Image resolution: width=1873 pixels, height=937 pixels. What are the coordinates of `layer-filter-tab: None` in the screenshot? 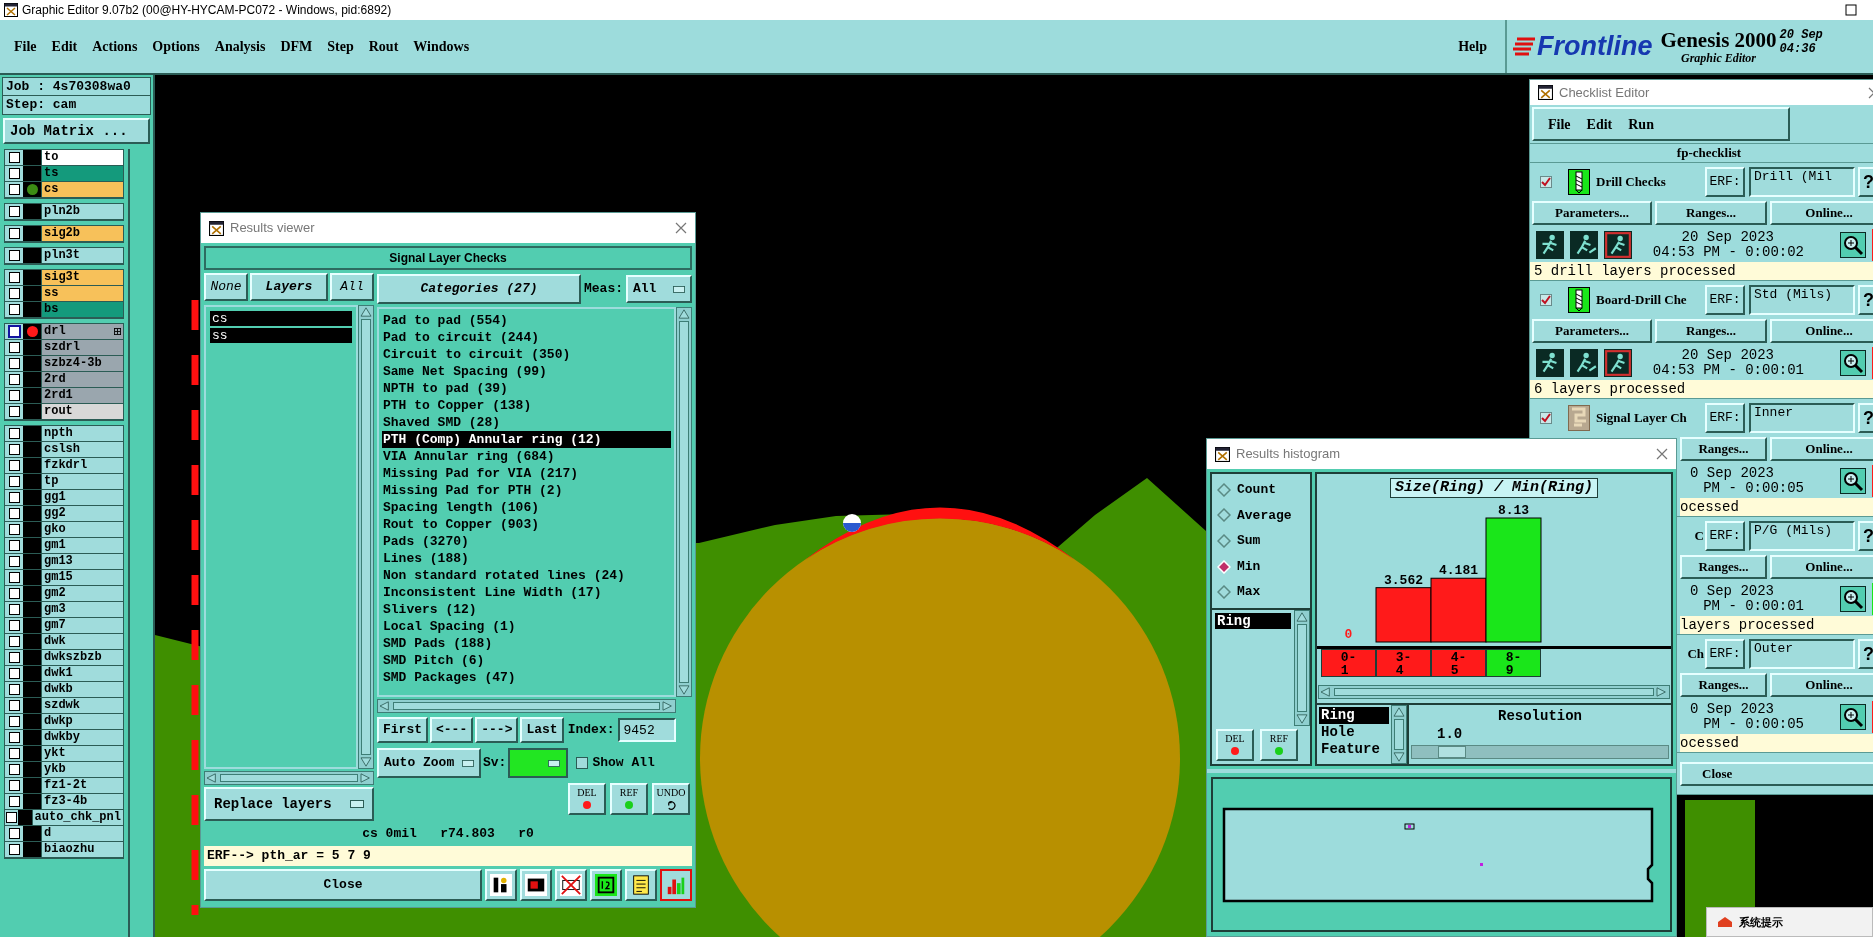 It's located at (226, 287).